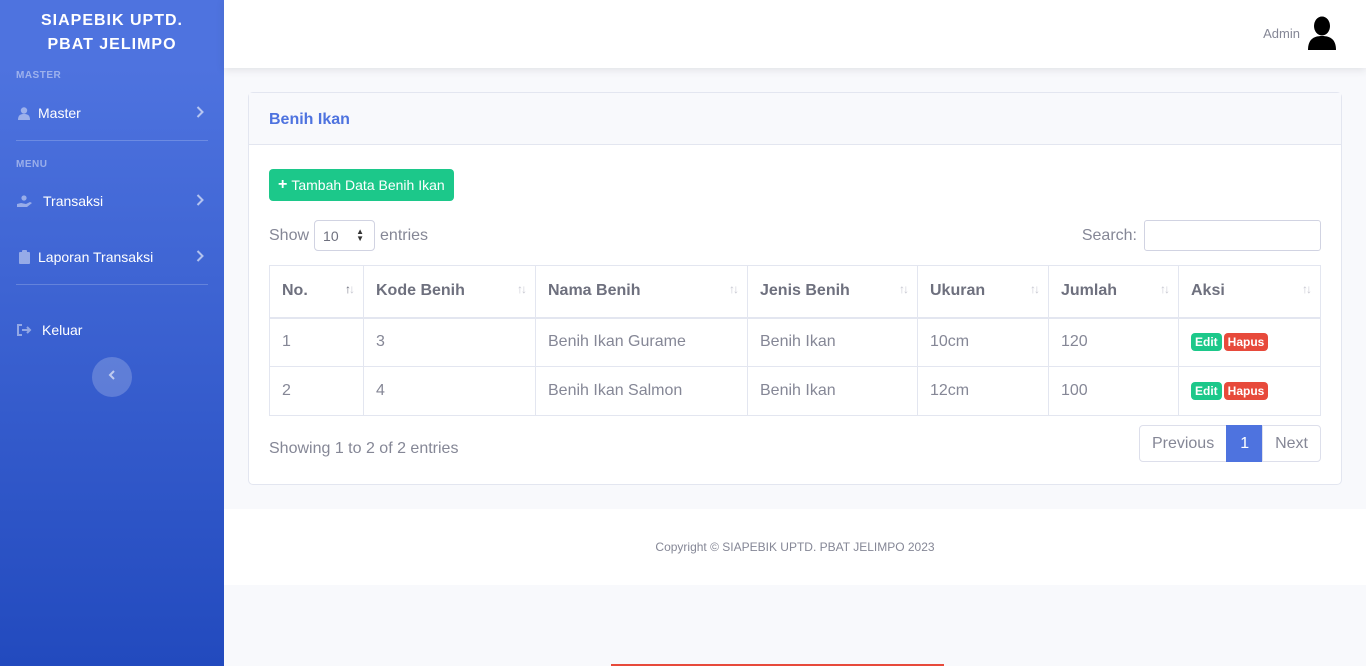  What do you see at coordinates (1249, 292) in the screenshot?
I see `column-header-aksi: Aksi ↑↓` at bounding box center [1249, 292].